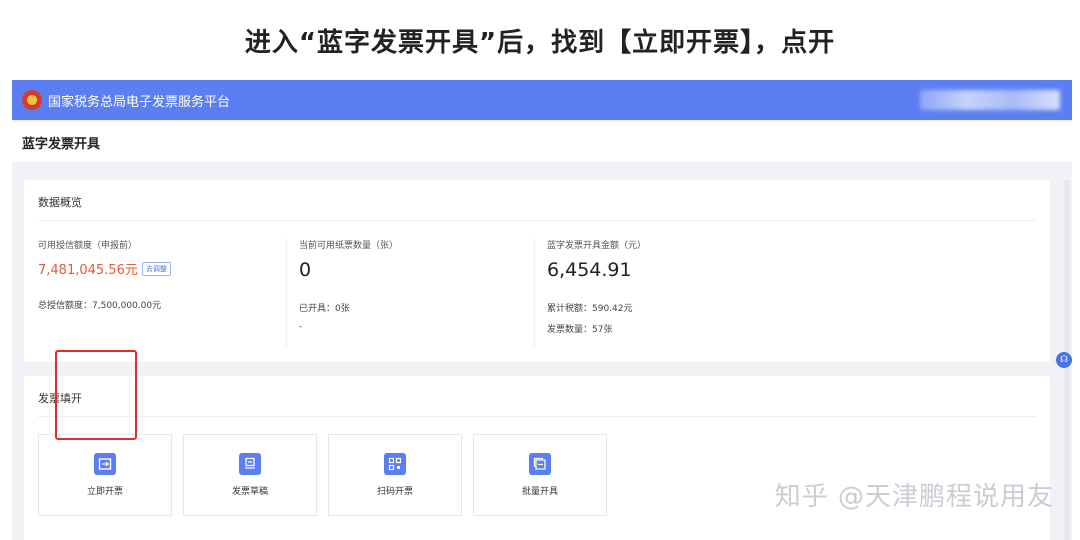 The height and width of the screenshot is (540, 1080). What do you see at coordinates (914, 497) in the screenshot?
I see `watermark: 知乎 @天津鹏程说用友` at bounding box center [914, 497].